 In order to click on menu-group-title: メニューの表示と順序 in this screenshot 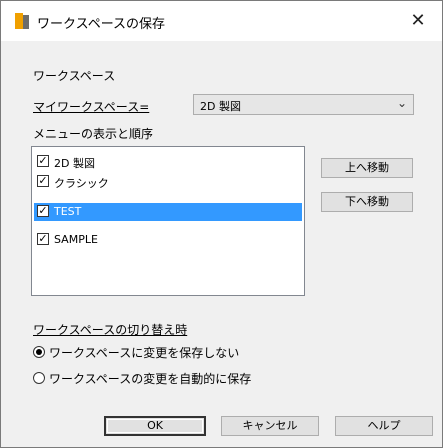, I will do `click(93, 134)`.